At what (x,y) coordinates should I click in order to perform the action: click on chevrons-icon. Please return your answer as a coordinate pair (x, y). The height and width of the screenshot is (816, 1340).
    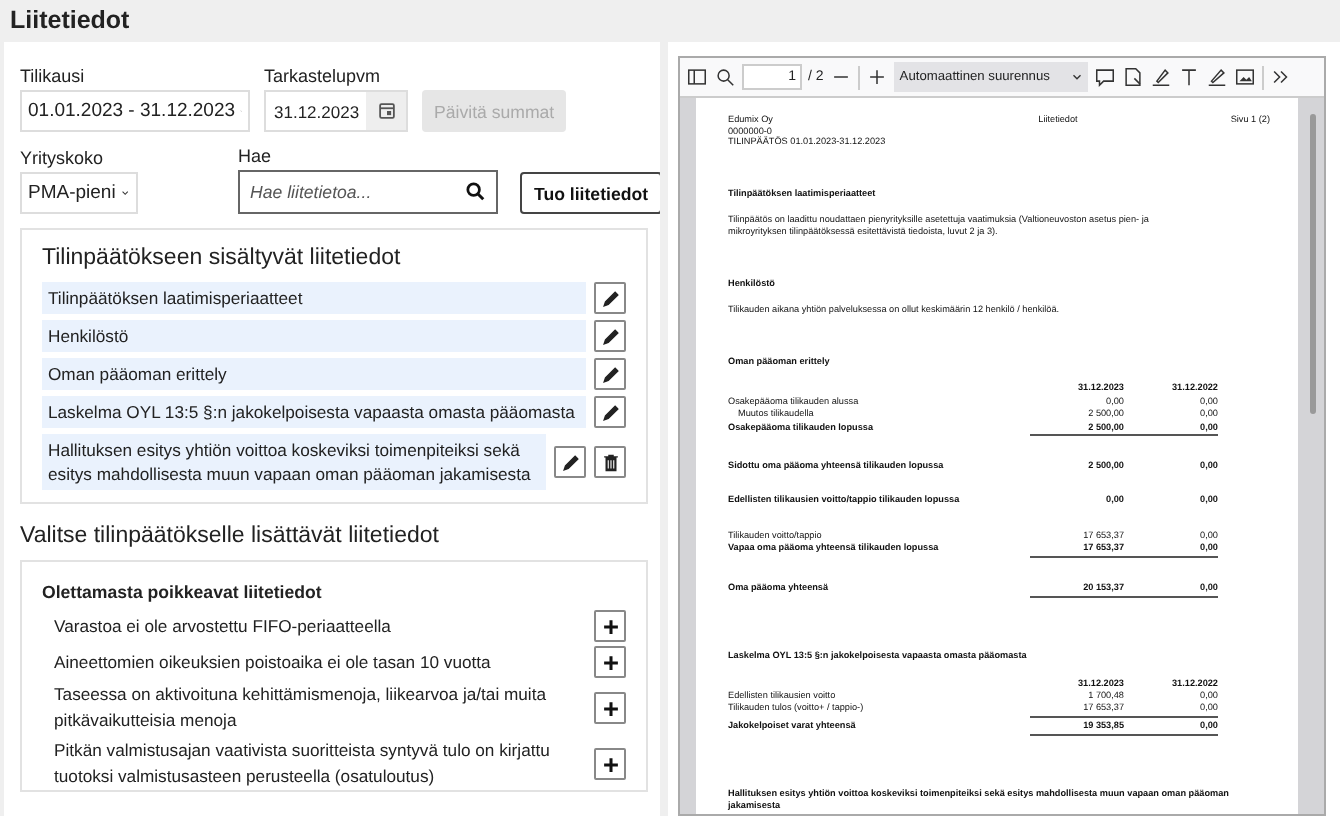
    Looking at the image, I should click on (1280, 77).